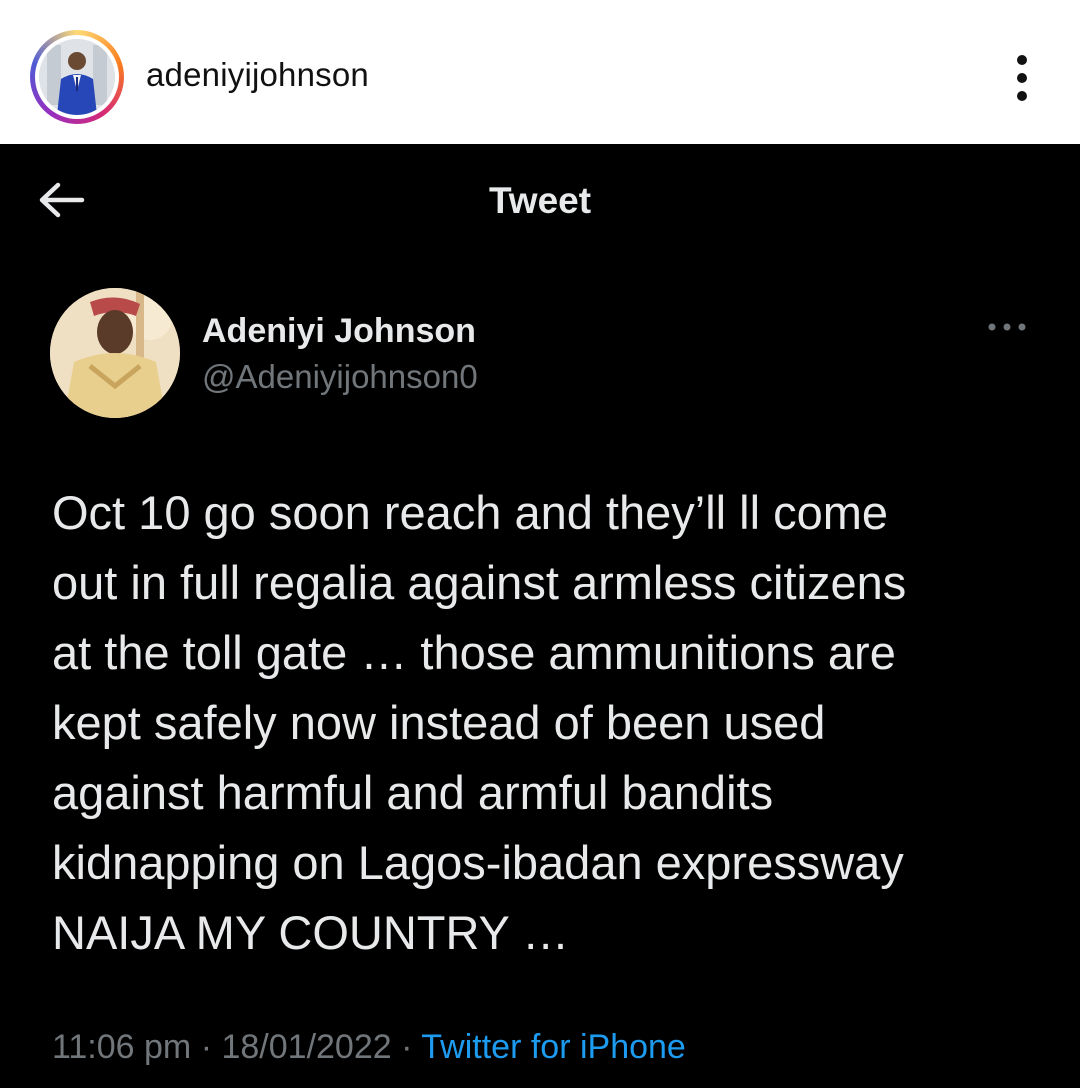 Image resolution: width=1080 pixels, height=1088 pixels. What do you see at coordinates (553, 1047) in the screenshot?
I see `tweet-source-link: Twitter for iPhone` at bounding box center [553, 1047].